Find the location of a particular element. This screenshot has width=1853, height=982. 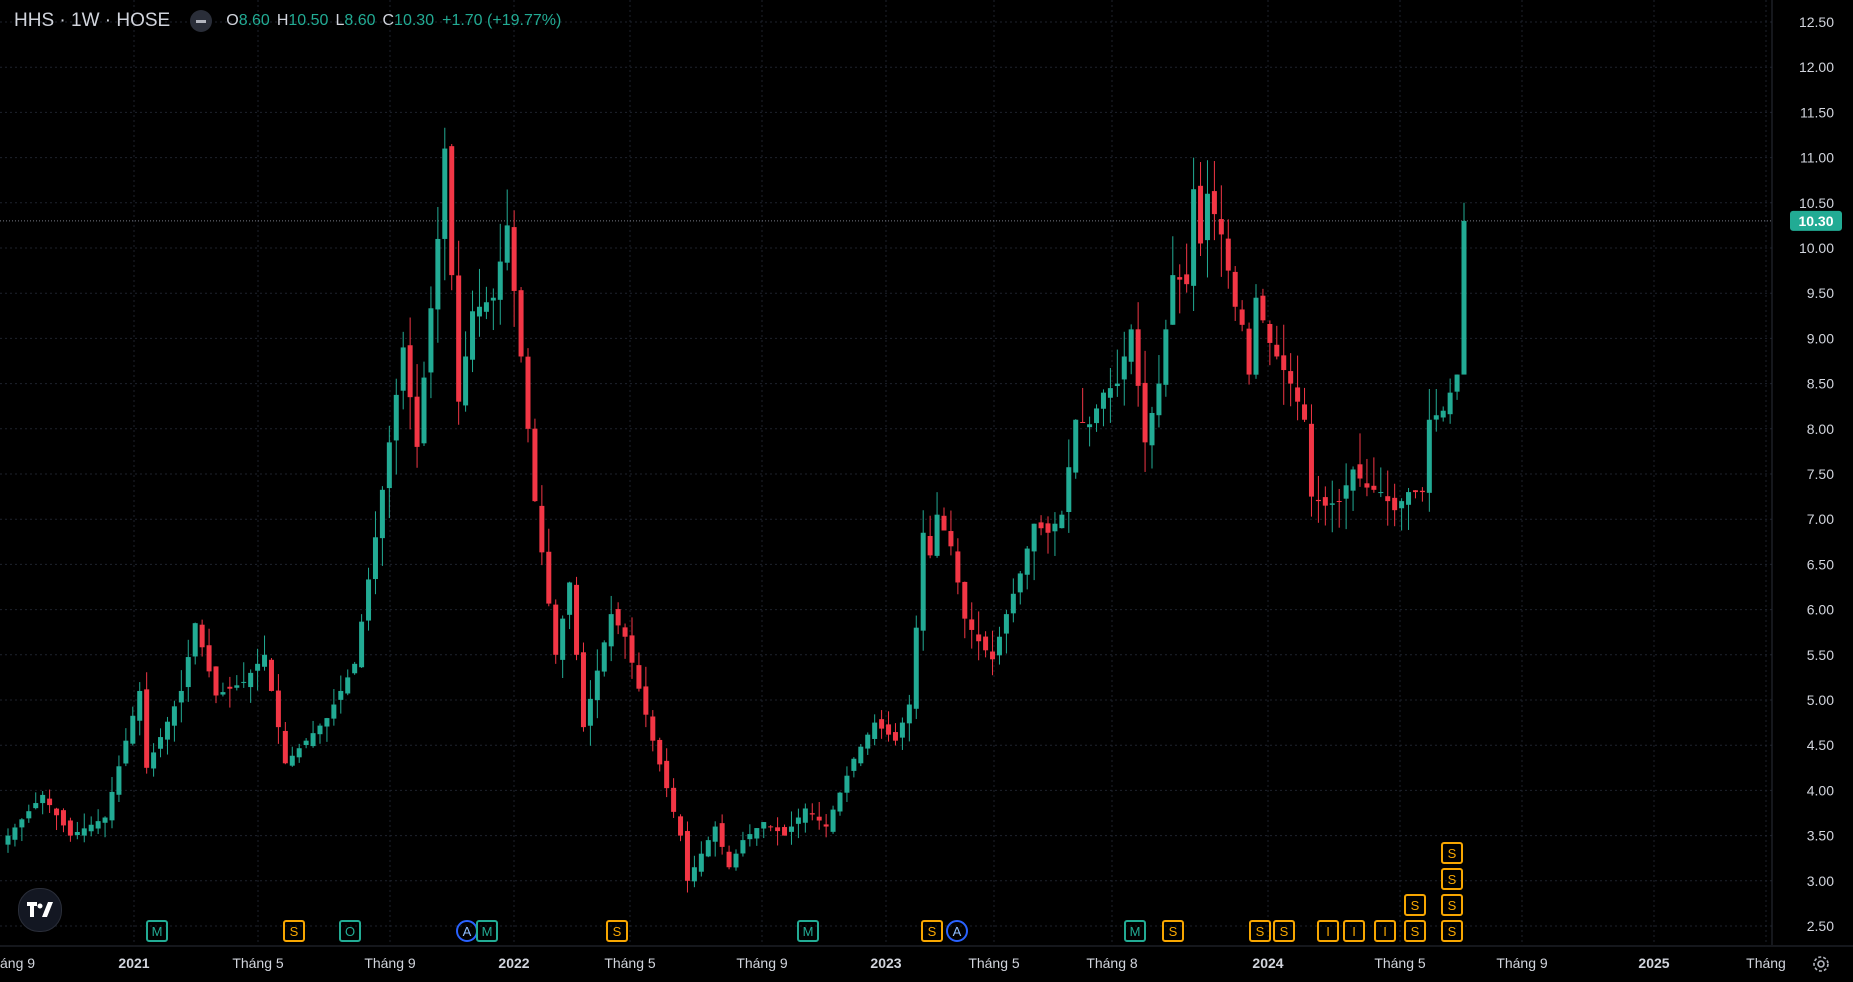

symbol-title: HHS · 1W · HOSE is located at coordinates (92, 21).